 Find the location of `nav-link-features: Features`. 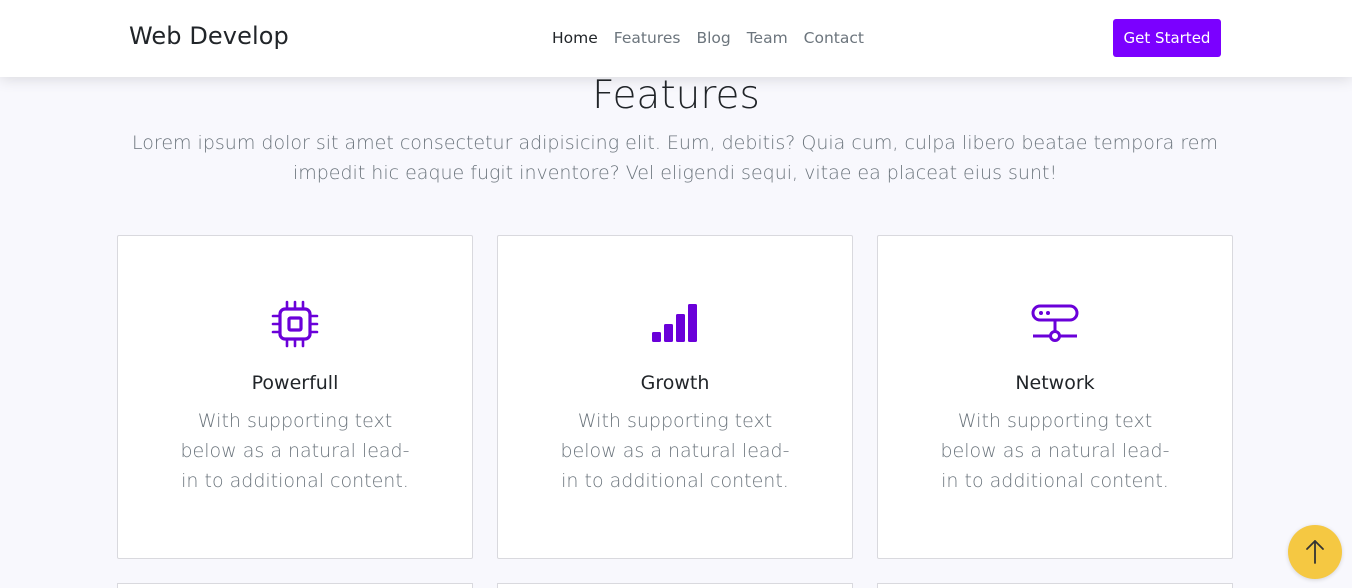

nav-link-features: Features is located at coordinates (647, 38).